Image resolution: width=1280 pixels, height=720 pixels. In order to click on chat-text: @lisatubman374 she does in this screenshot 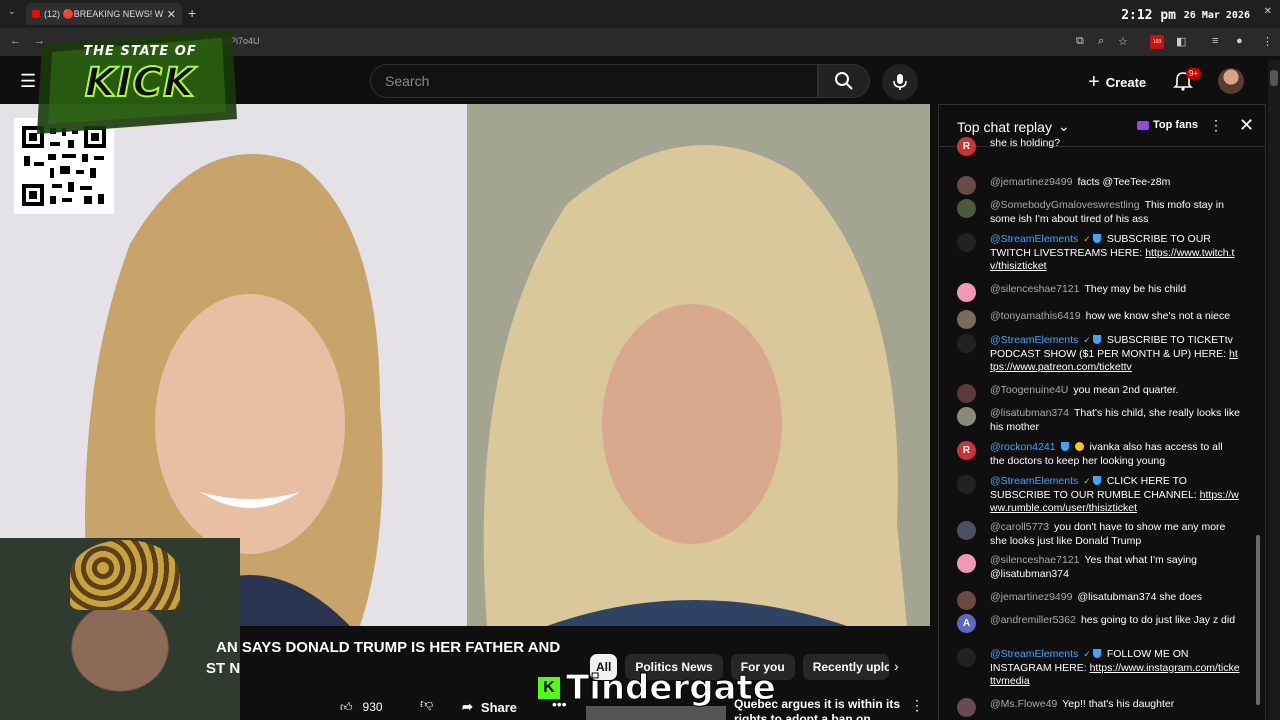, I will do `click(1139, 597)`.